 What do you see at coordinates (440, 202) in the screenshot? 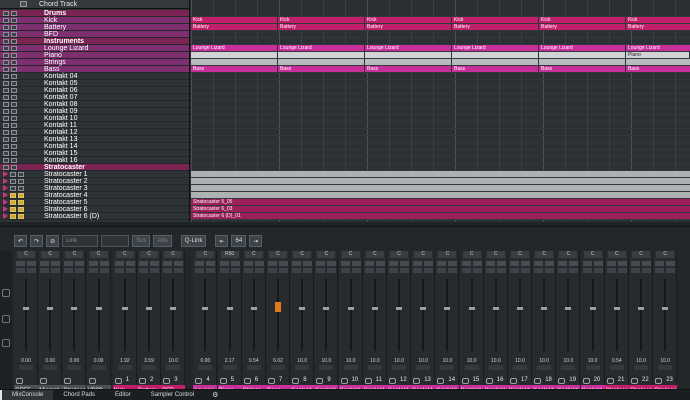
I see `midi-event: Stratocaster 5_05` at bounding box center [440, 202].